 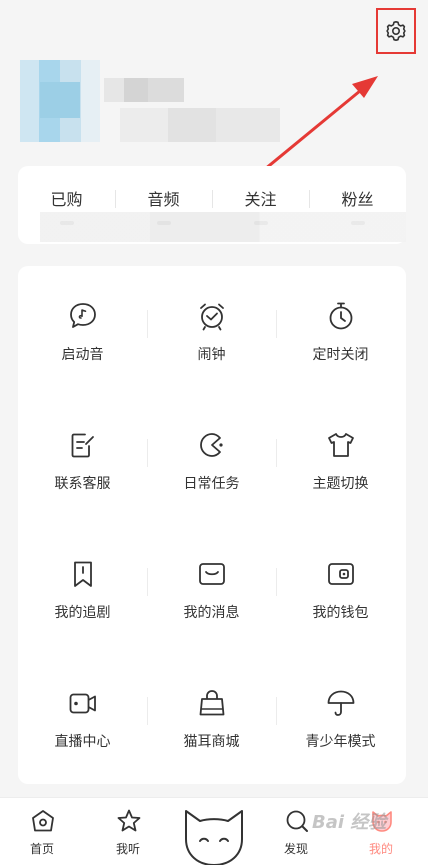 What do you see at coordinates (341, 703) in the screenshot?
I see `umbrella-icon` at bounding box center [341, 703].